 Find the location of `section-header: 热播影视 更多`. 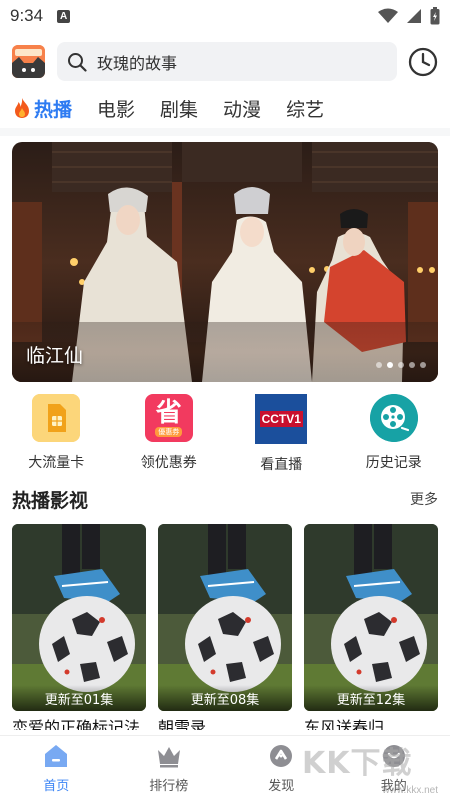

section-header: 热播影视 更多 is located at coordinates (225, 499).